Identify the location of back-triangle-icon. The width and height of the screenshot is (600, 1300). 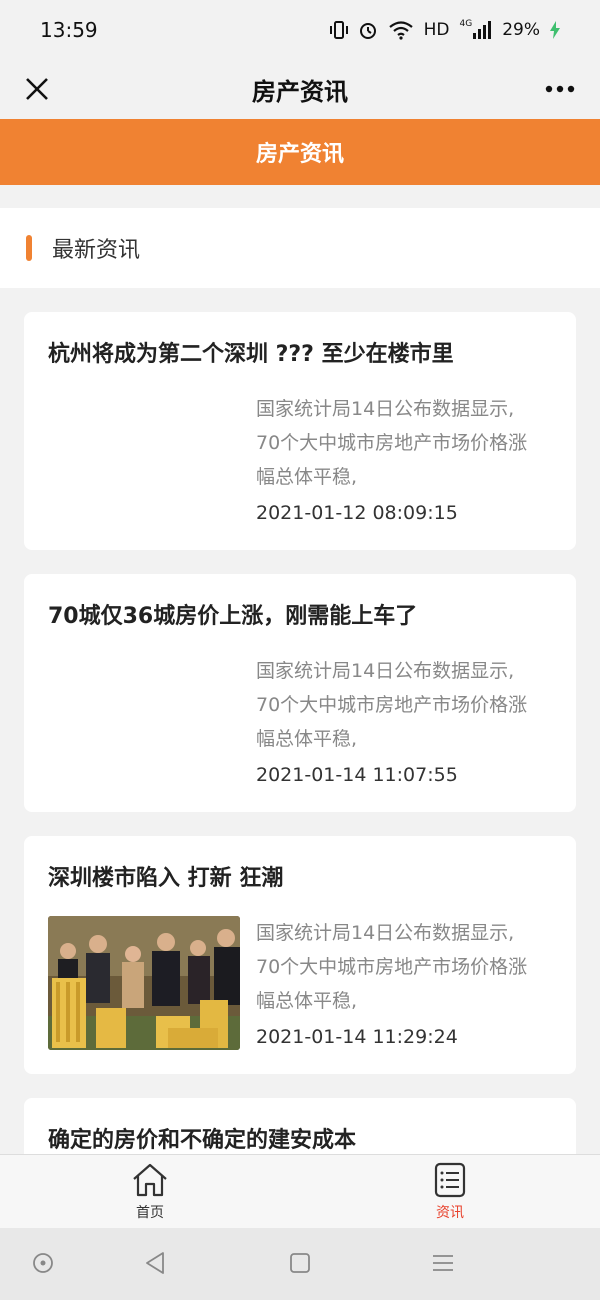
(155, 1263).